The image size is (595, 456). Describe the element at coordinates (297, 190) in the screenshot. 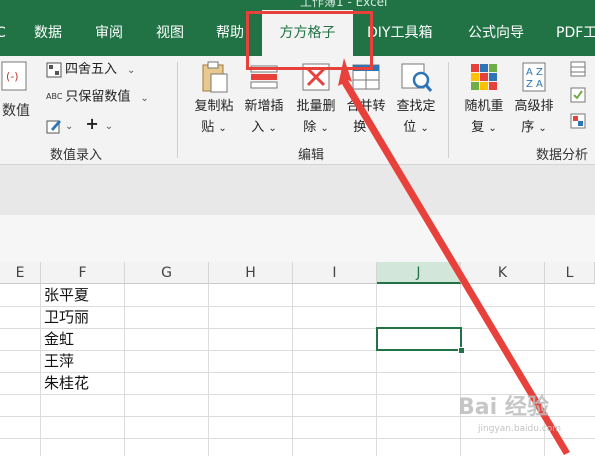

I see `formula-bar-area` at that location.